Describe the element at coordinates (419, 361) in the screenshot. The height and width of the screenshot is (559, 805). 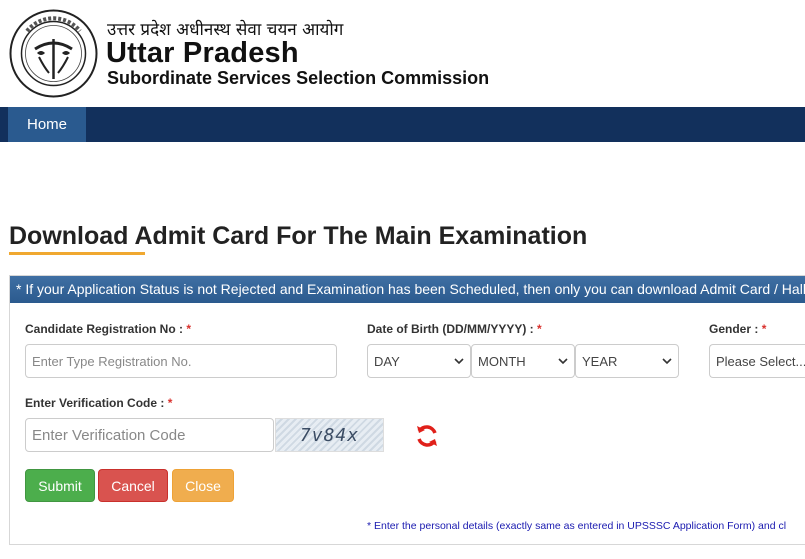
I see `dob-day-select: DAY` at that location.